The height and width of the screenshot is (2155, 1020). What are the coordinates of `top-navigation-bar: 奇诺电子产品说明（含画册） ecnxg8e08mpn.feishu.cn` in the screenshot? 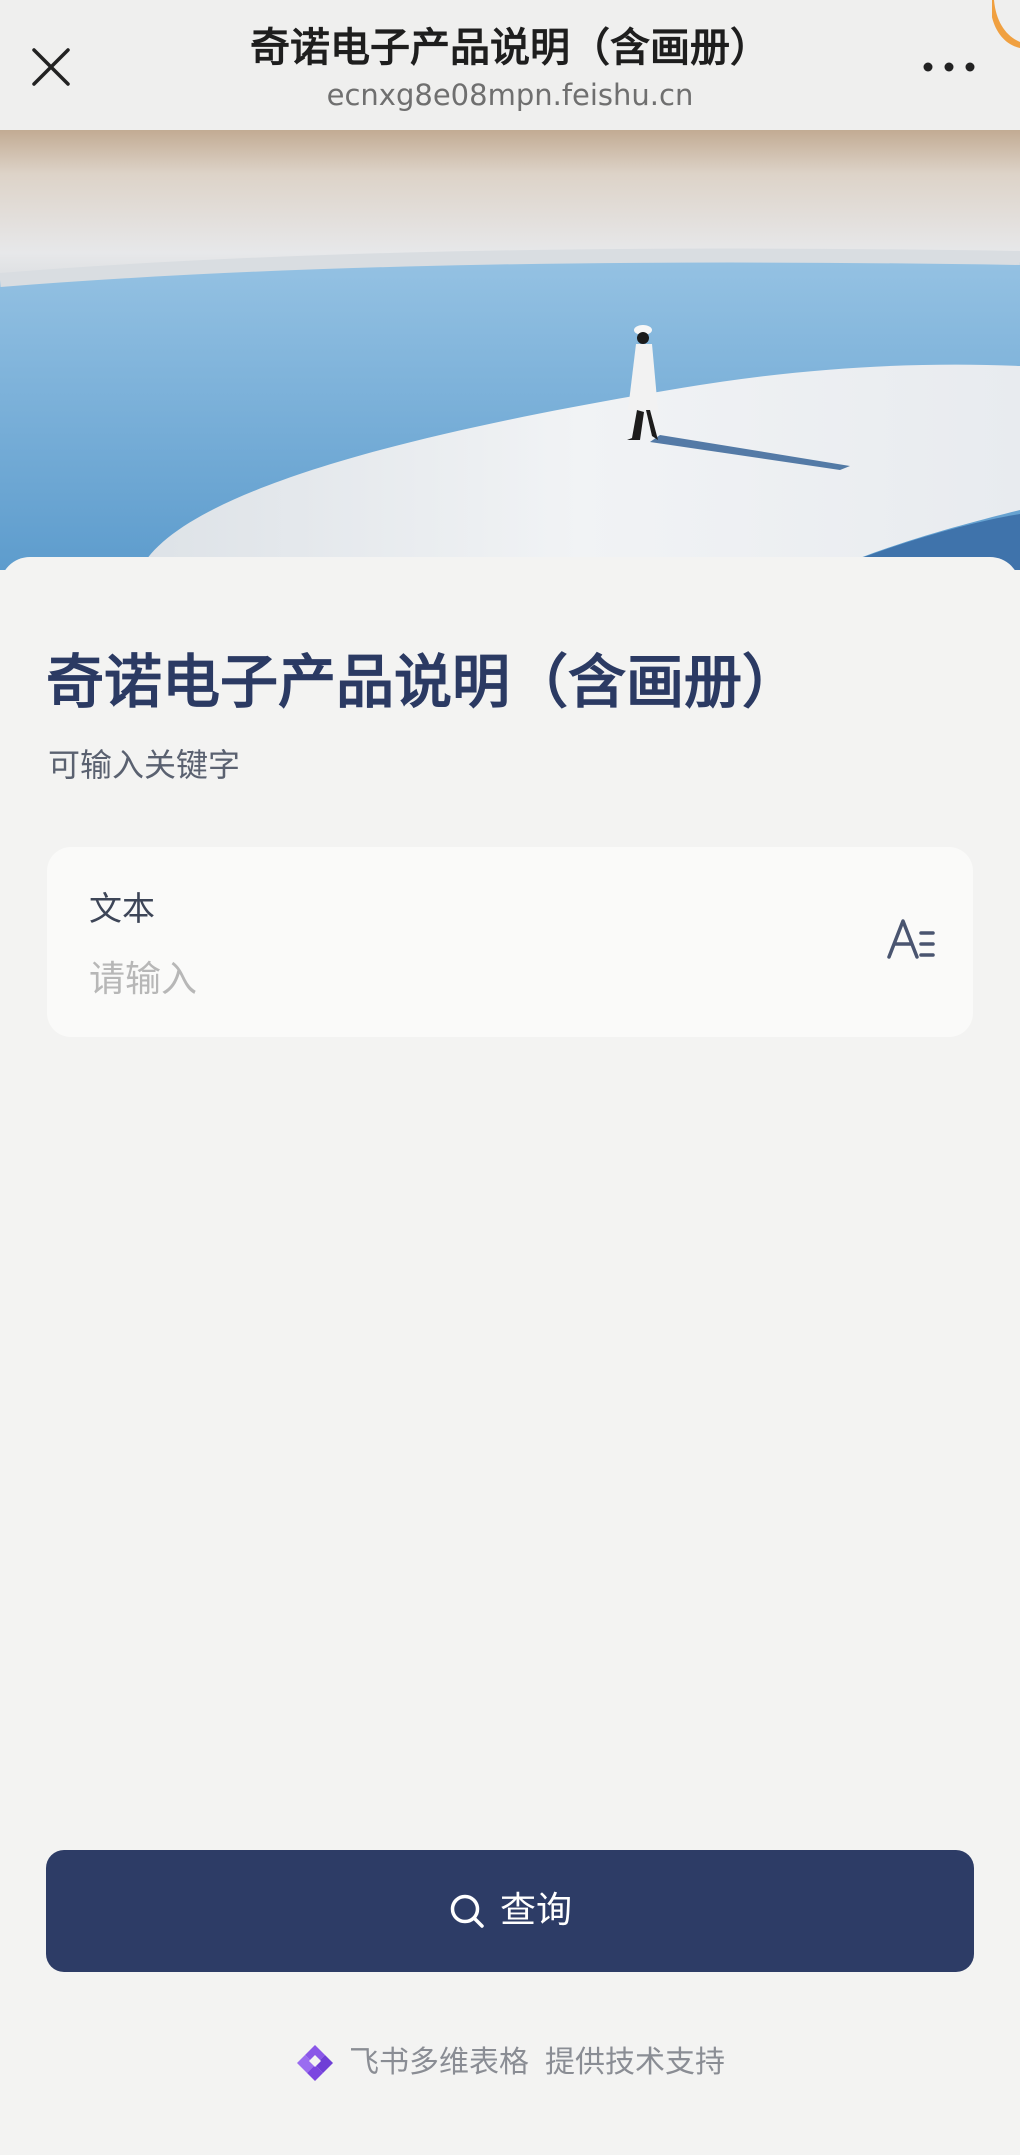 It's located at (510, 65).